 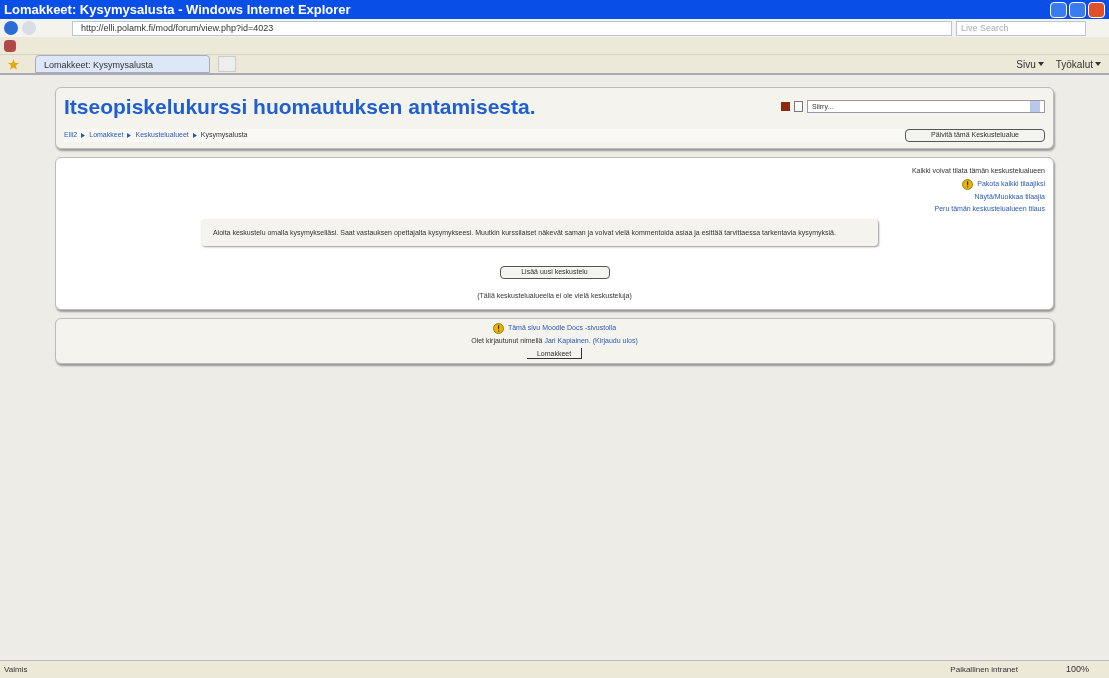 I want to click on status-text: Valmis, so click(x=16, y=669).